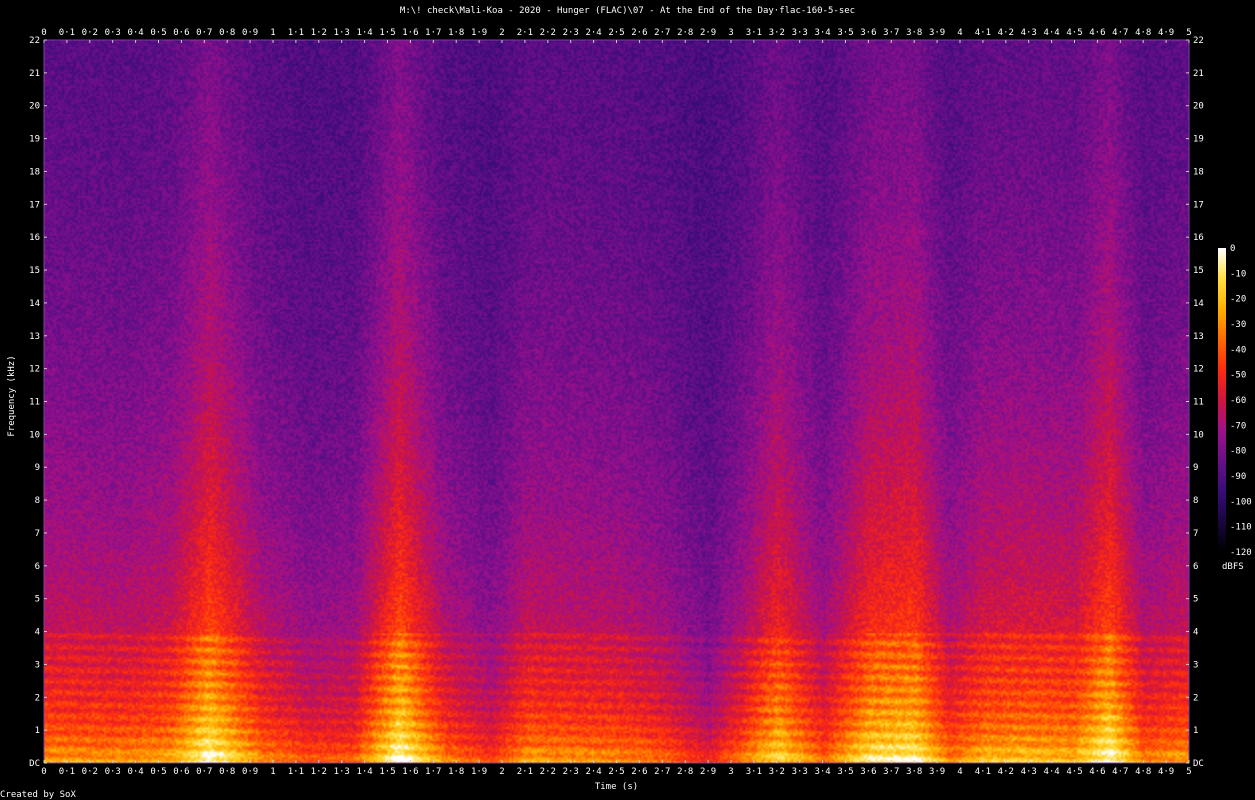 The image size is (1255, 800). What do you see at coordinates (616, 33) in the screenshot?
I see `x-tick-label-top: 2·5` at bounding box center [616, 33].